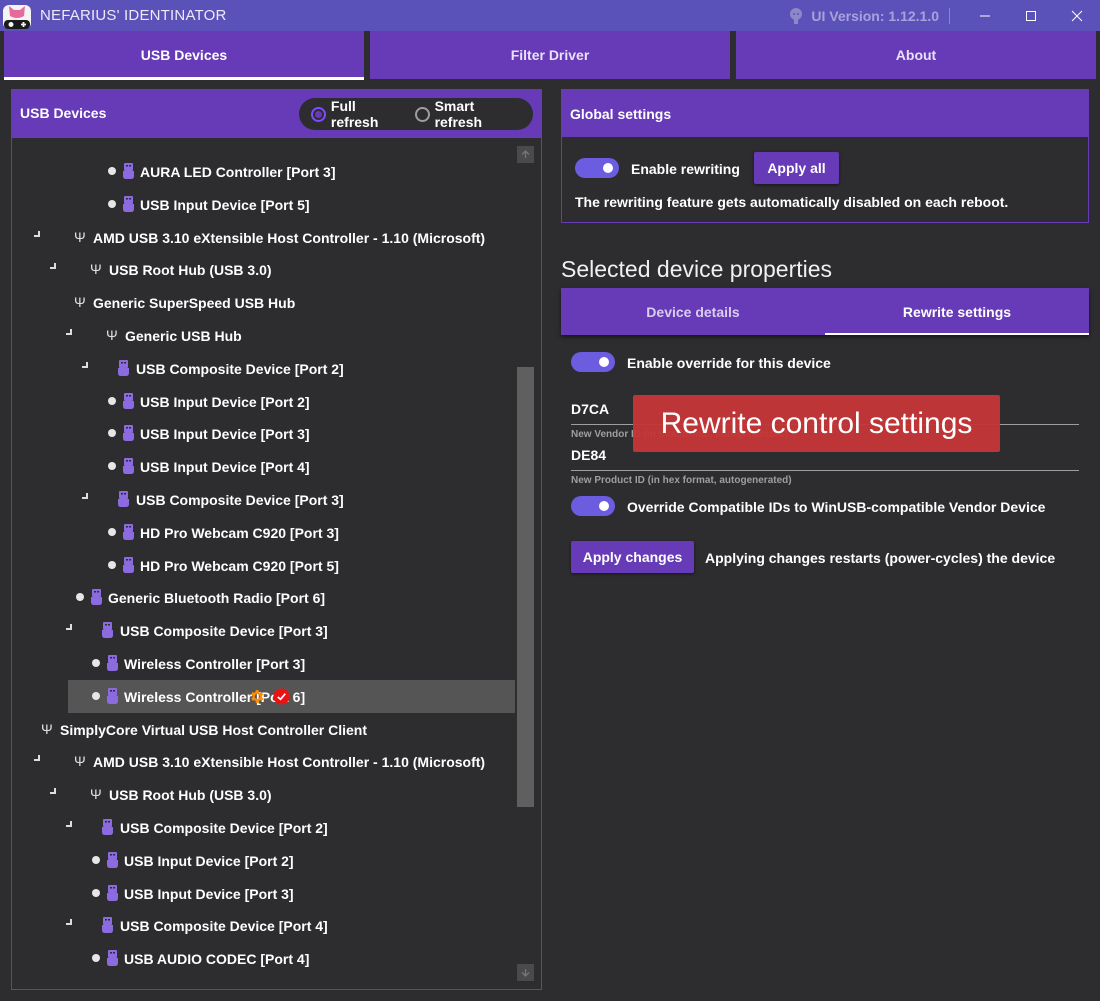 The width and height of the screenshot is (1100, 1001). I want to click on scroll-up-button, so click(525, 154).